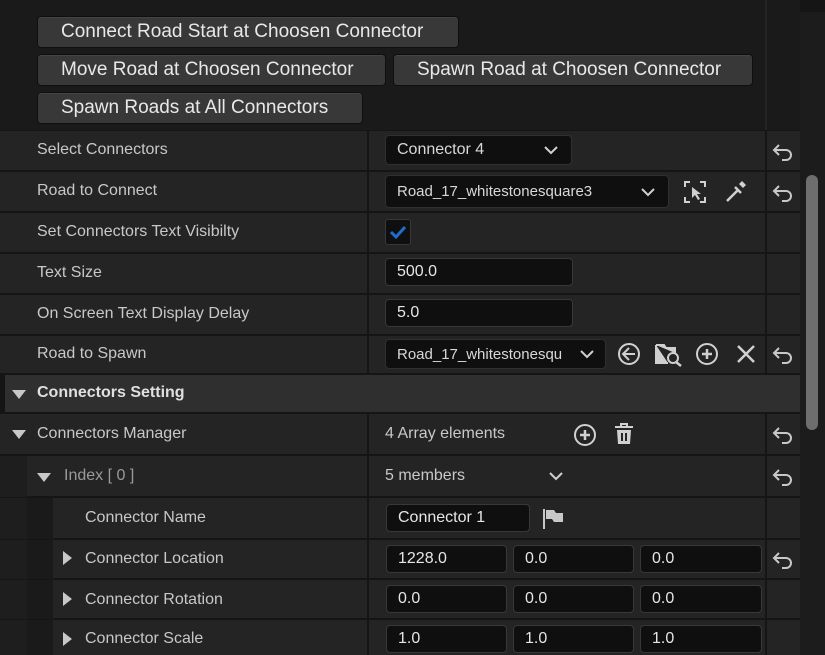 Image resolution: width=825 pixels, height=655 pixels. I want to click on road-to-connect-picker: Road_17_whitestonesquare3, so click(527, 191).